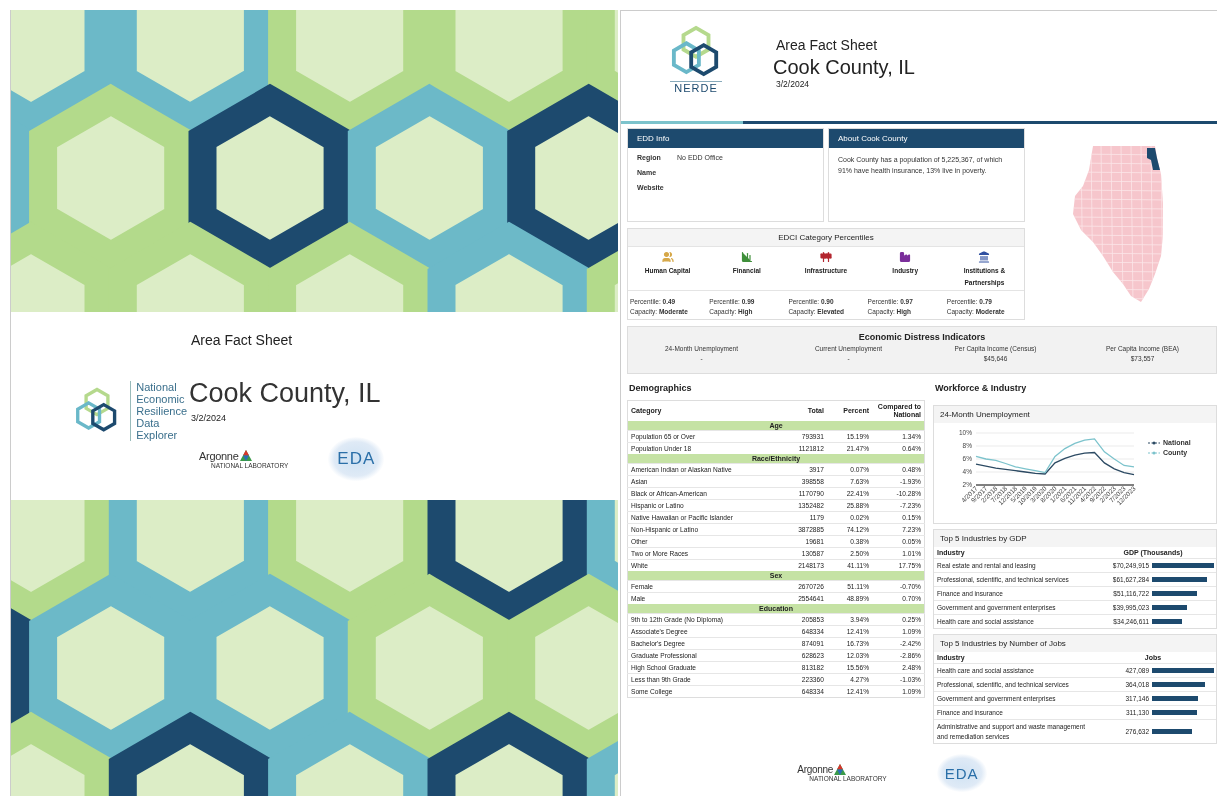  I want to click on section-title: Workforce & Industry, so click(981, 388).